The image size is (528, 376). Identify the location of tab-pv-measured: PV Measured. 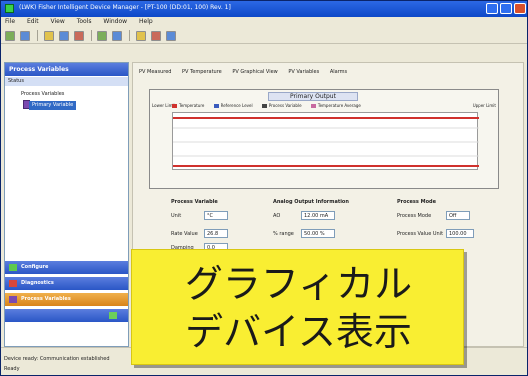
(155, 72).